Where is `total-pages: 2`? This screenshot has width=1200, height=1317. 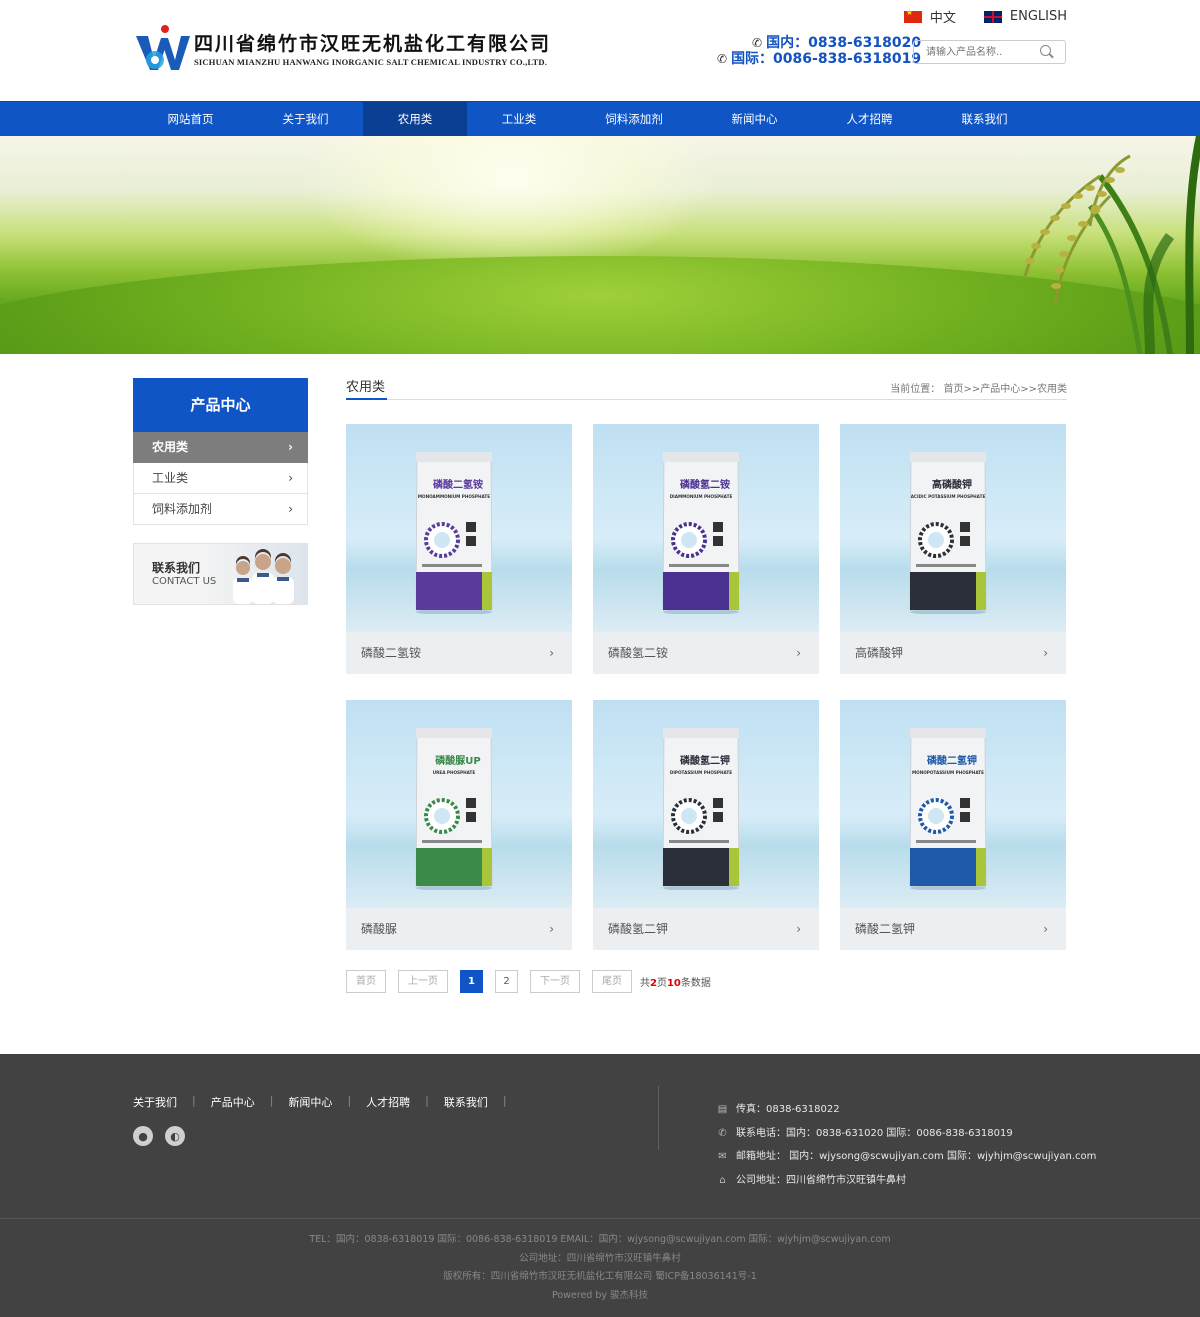
total-pages: 2 is located at coordinates (653, 983).